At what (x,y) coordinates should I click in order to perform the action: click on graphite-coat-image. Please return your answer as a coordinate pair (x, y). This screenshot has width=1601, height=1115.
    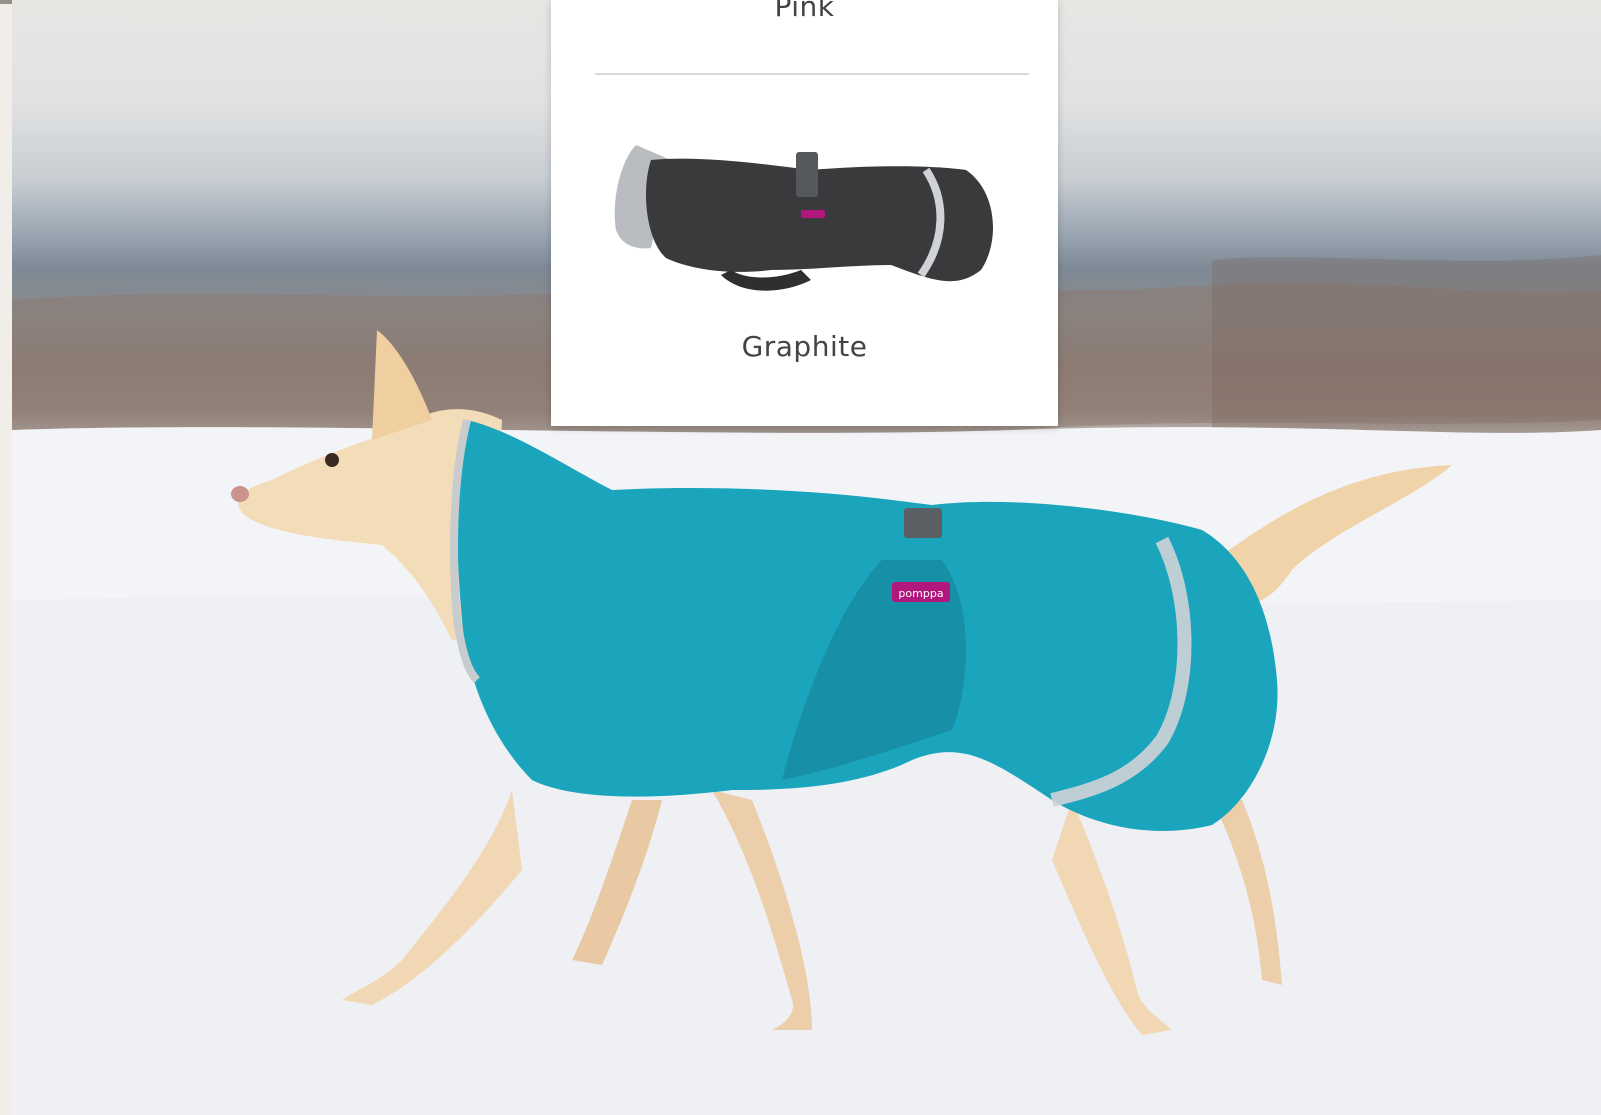
    Looking at the image, I should click on (806, 215).